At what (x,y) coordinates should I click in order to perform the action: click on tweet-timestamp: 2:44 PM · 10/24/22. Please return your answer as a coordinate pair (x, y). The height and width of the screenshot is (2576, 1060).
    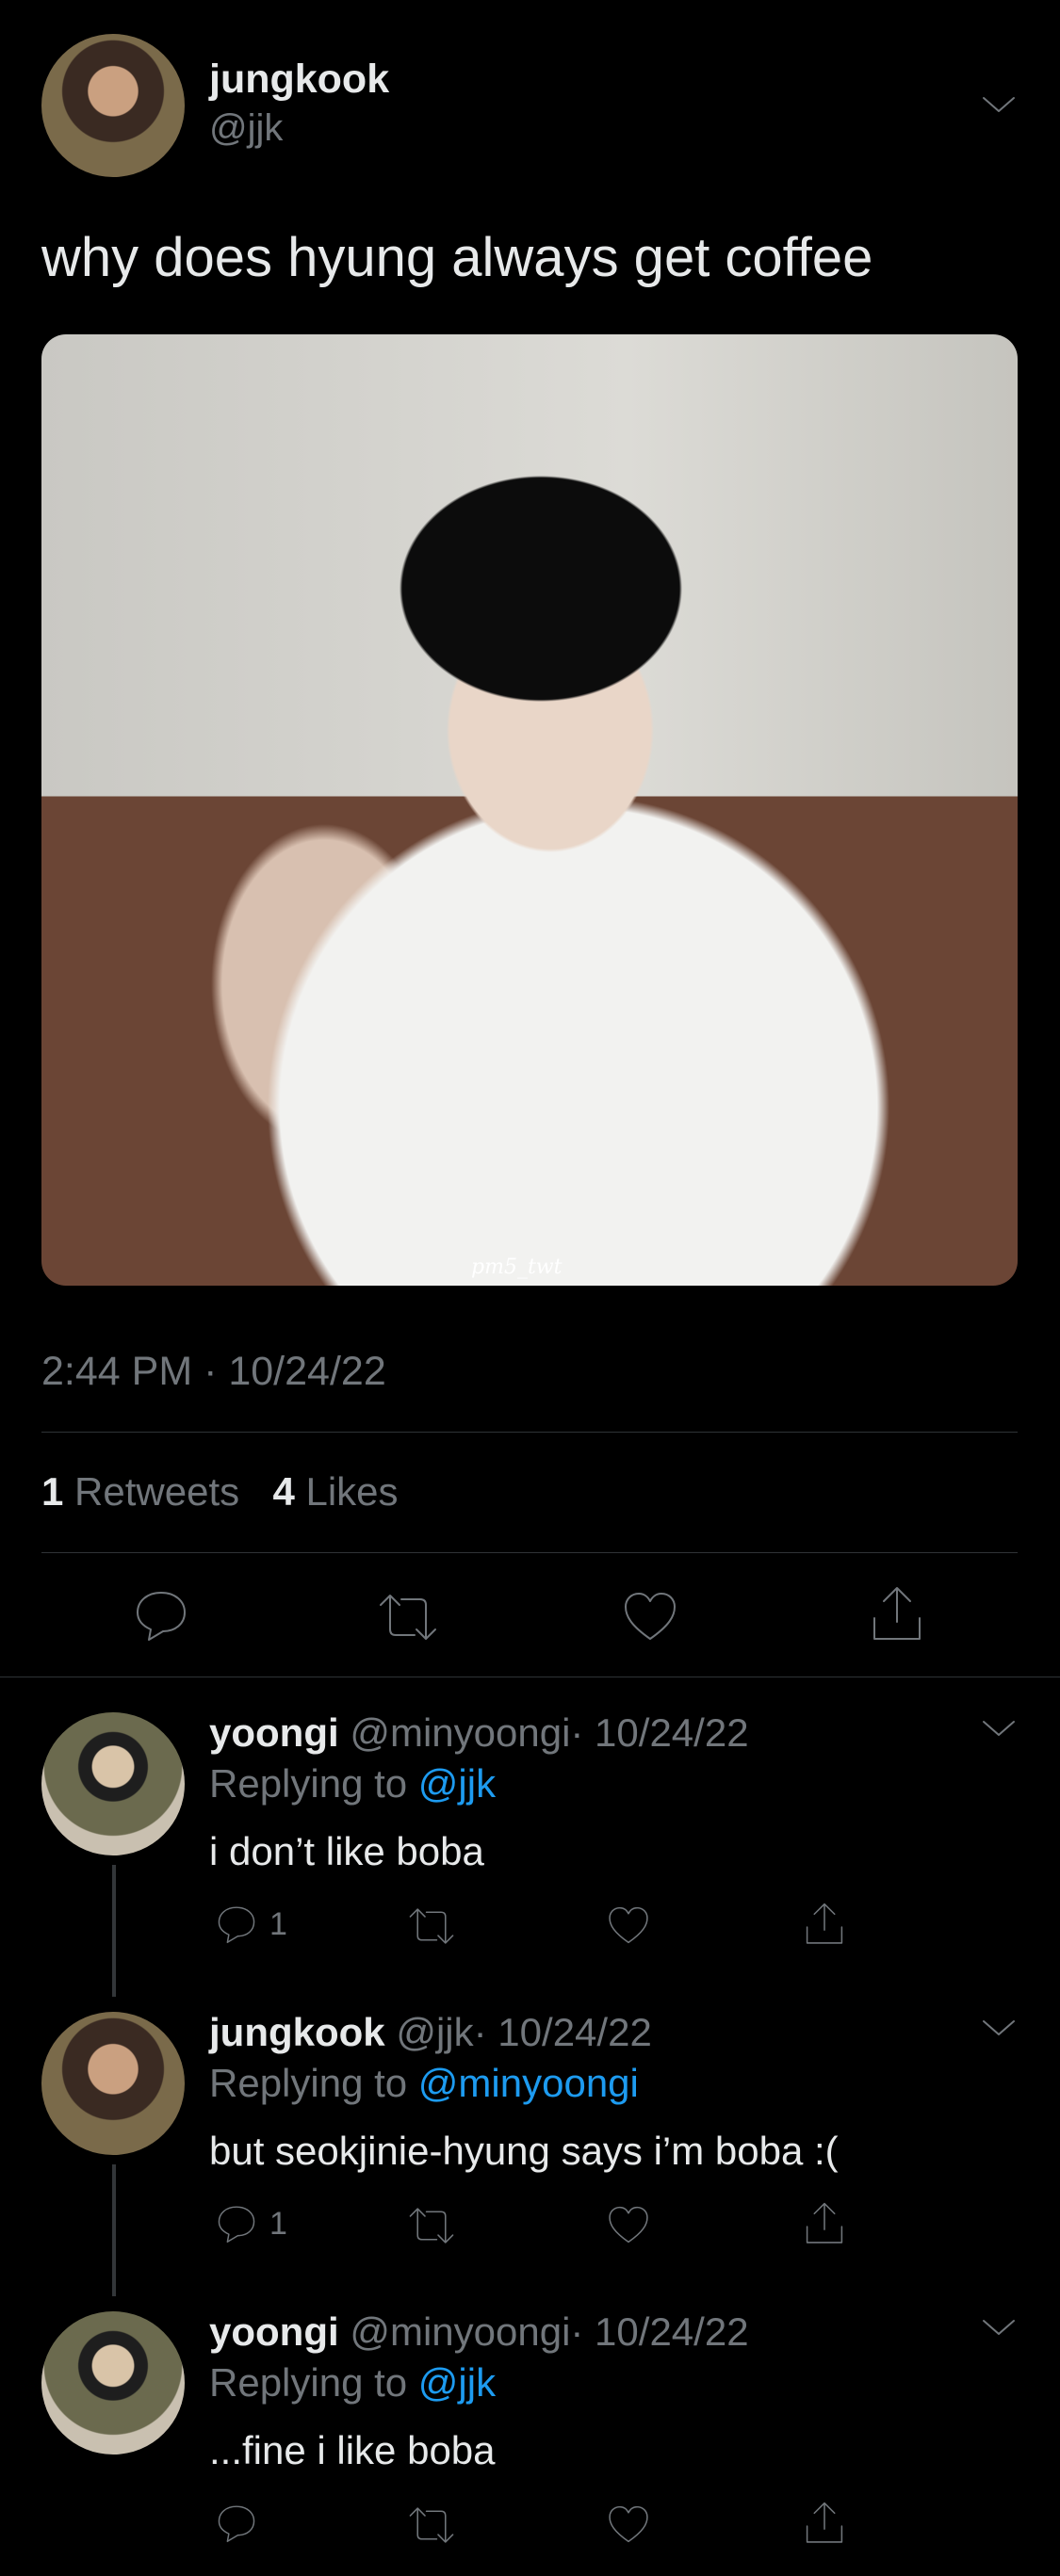
    Looking at the image, I should click on (213, 1371).